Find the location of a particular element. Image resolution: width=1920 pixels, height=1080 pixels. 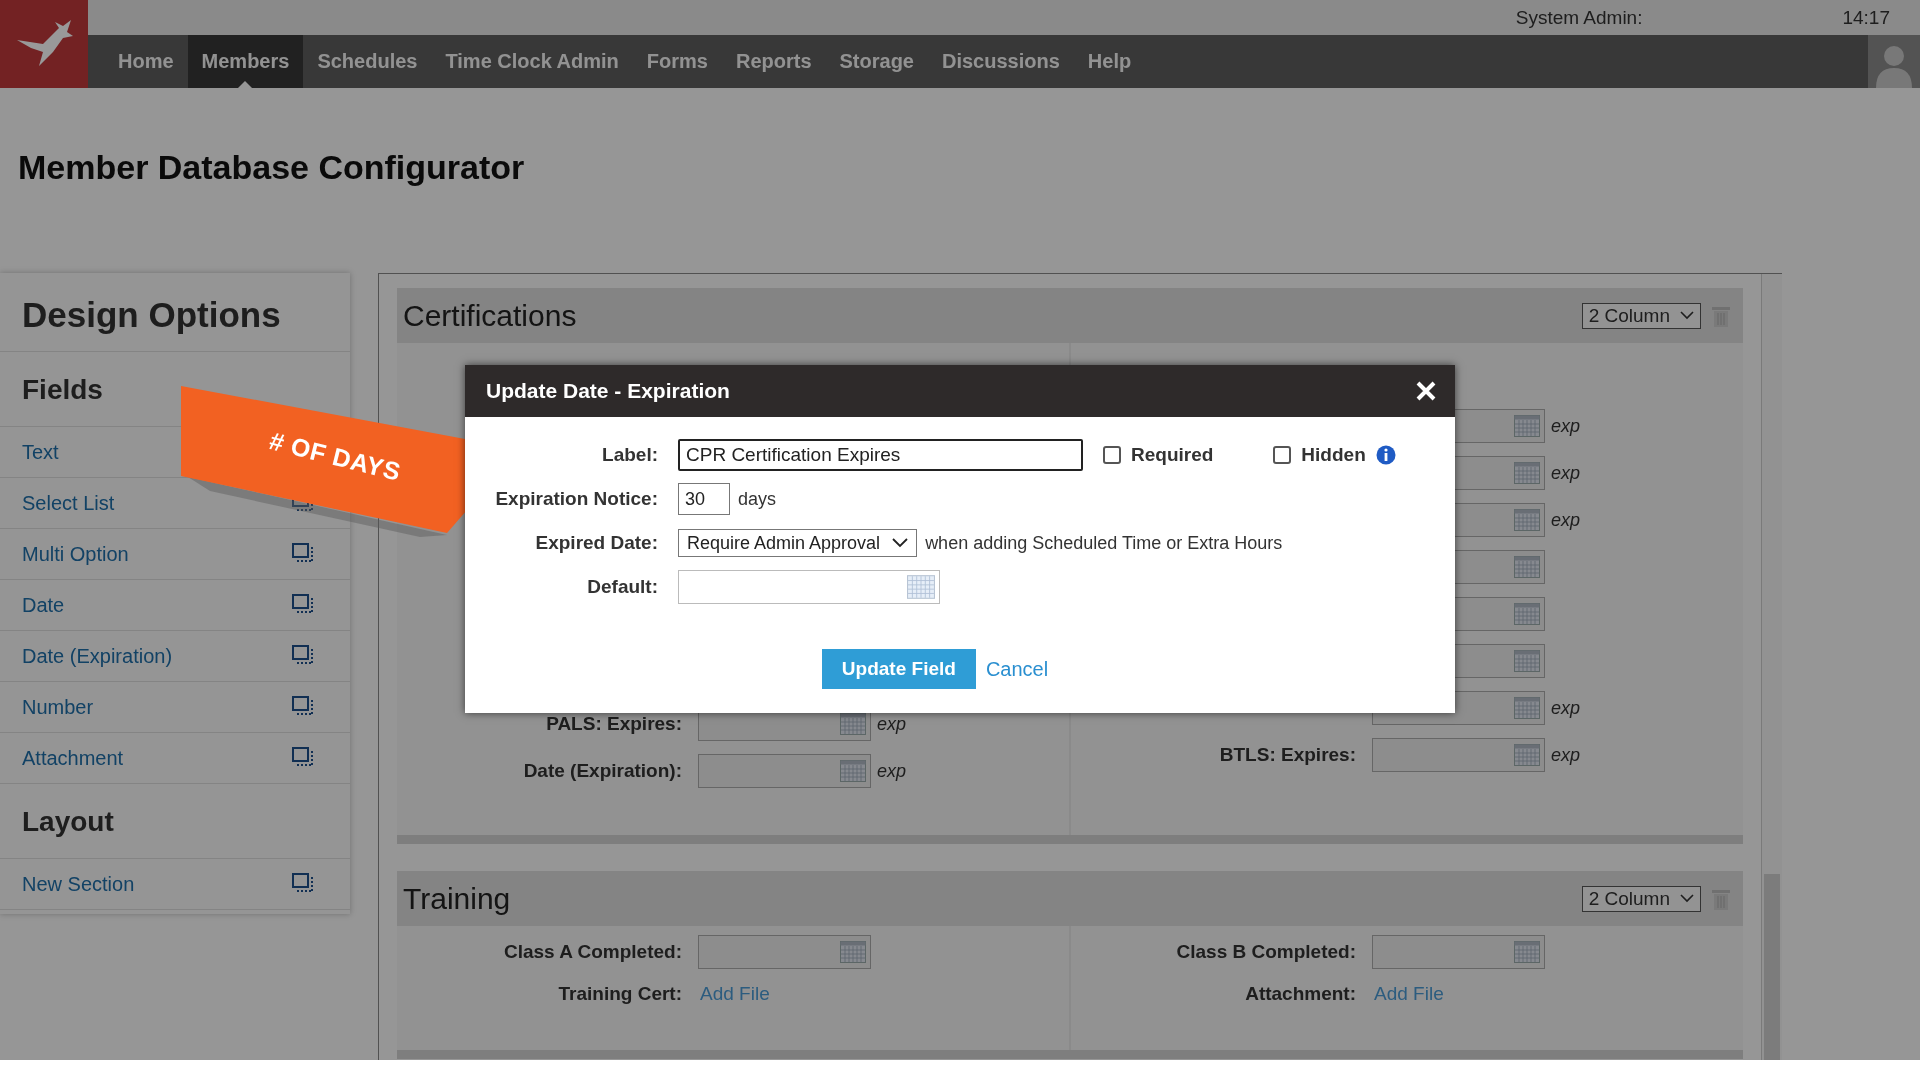

checkbox-label: Hidden is located at coordinates (1333, 455).